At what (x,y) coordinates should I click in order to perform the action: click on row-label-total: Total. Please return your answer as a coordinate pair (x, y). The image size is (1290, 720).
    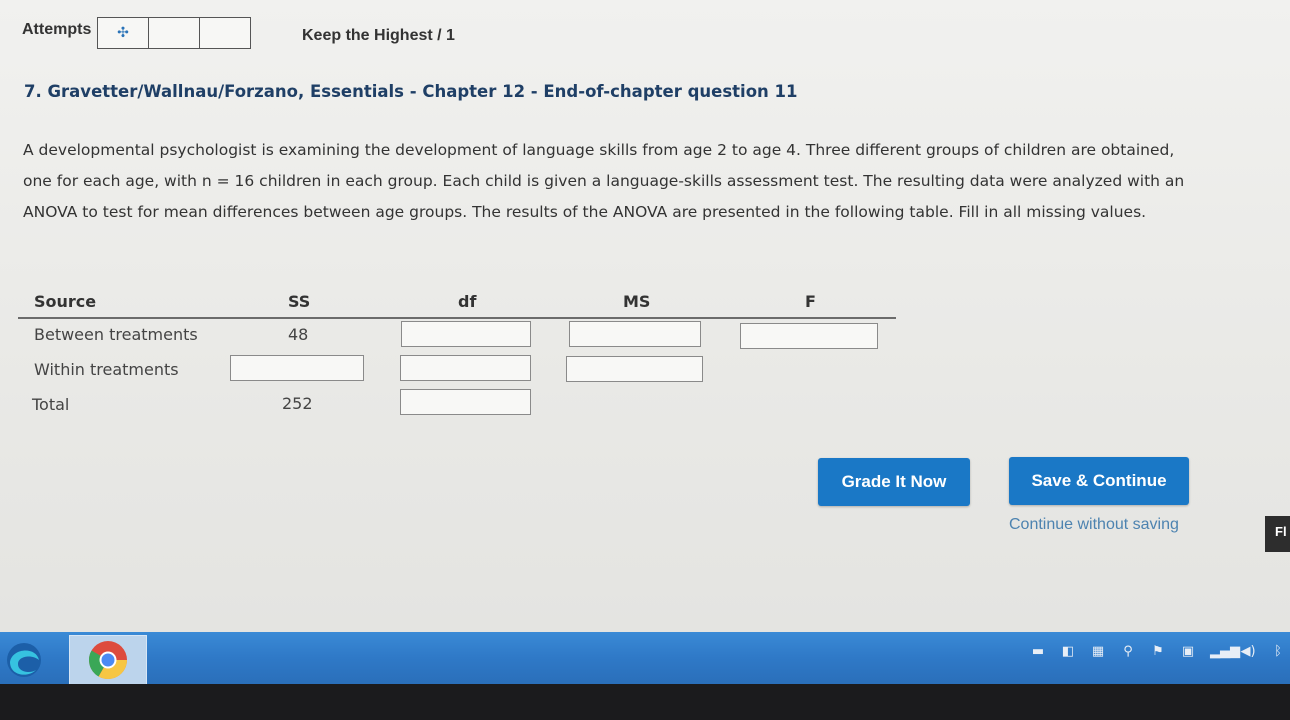
    Looking at the image, I should click on (51, 404).